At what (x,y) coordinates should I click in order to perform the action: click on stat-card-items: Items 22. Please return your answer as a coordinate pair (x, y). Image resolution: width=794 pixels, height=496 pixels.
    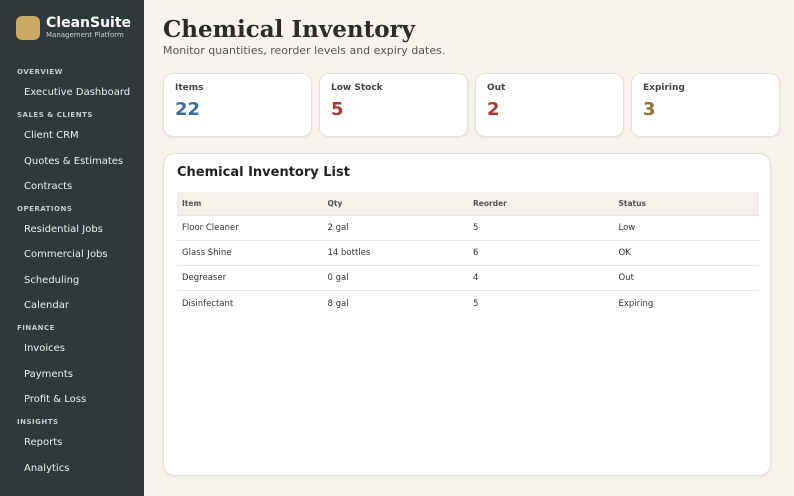
    Looking at the image, I should click on (237, 105).